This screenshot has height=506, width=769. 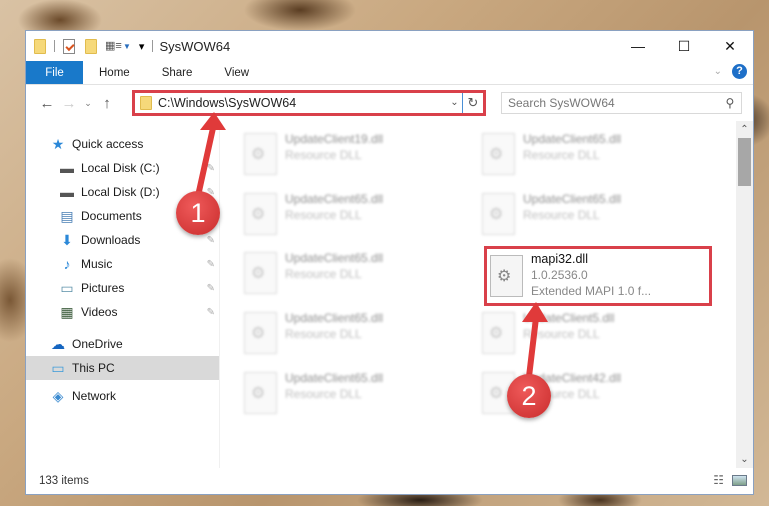 I want to click on properties-icon, so click(x=69, y=46).